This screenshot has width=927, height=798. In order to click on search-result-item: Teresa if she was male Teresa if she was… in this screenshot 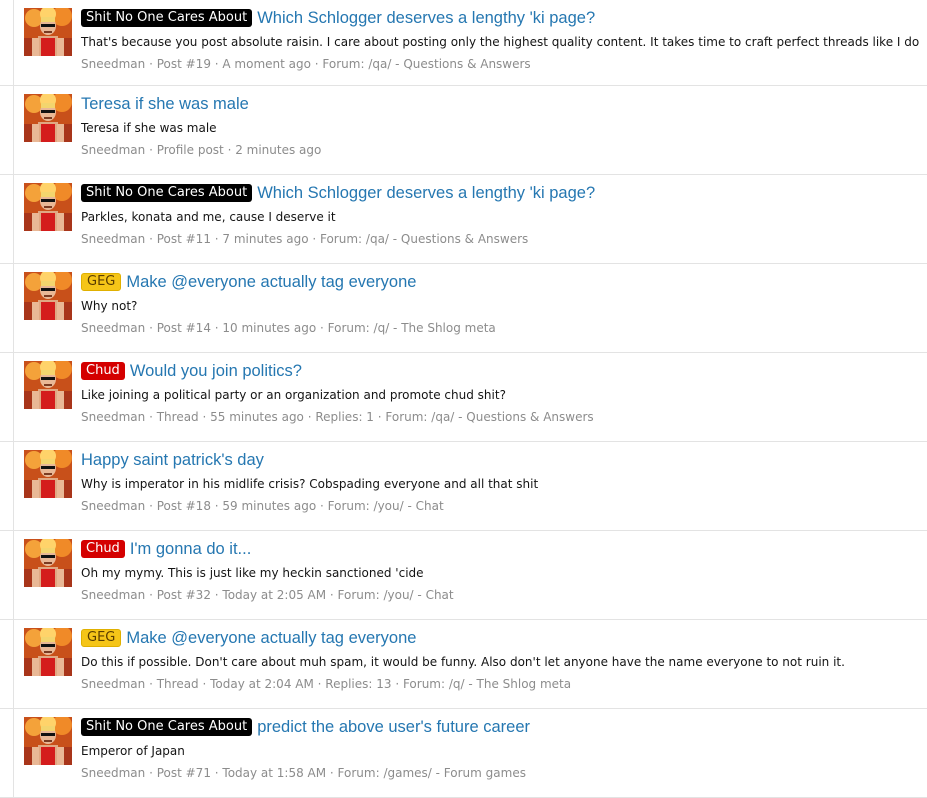, I will do `click(463, 130)`.